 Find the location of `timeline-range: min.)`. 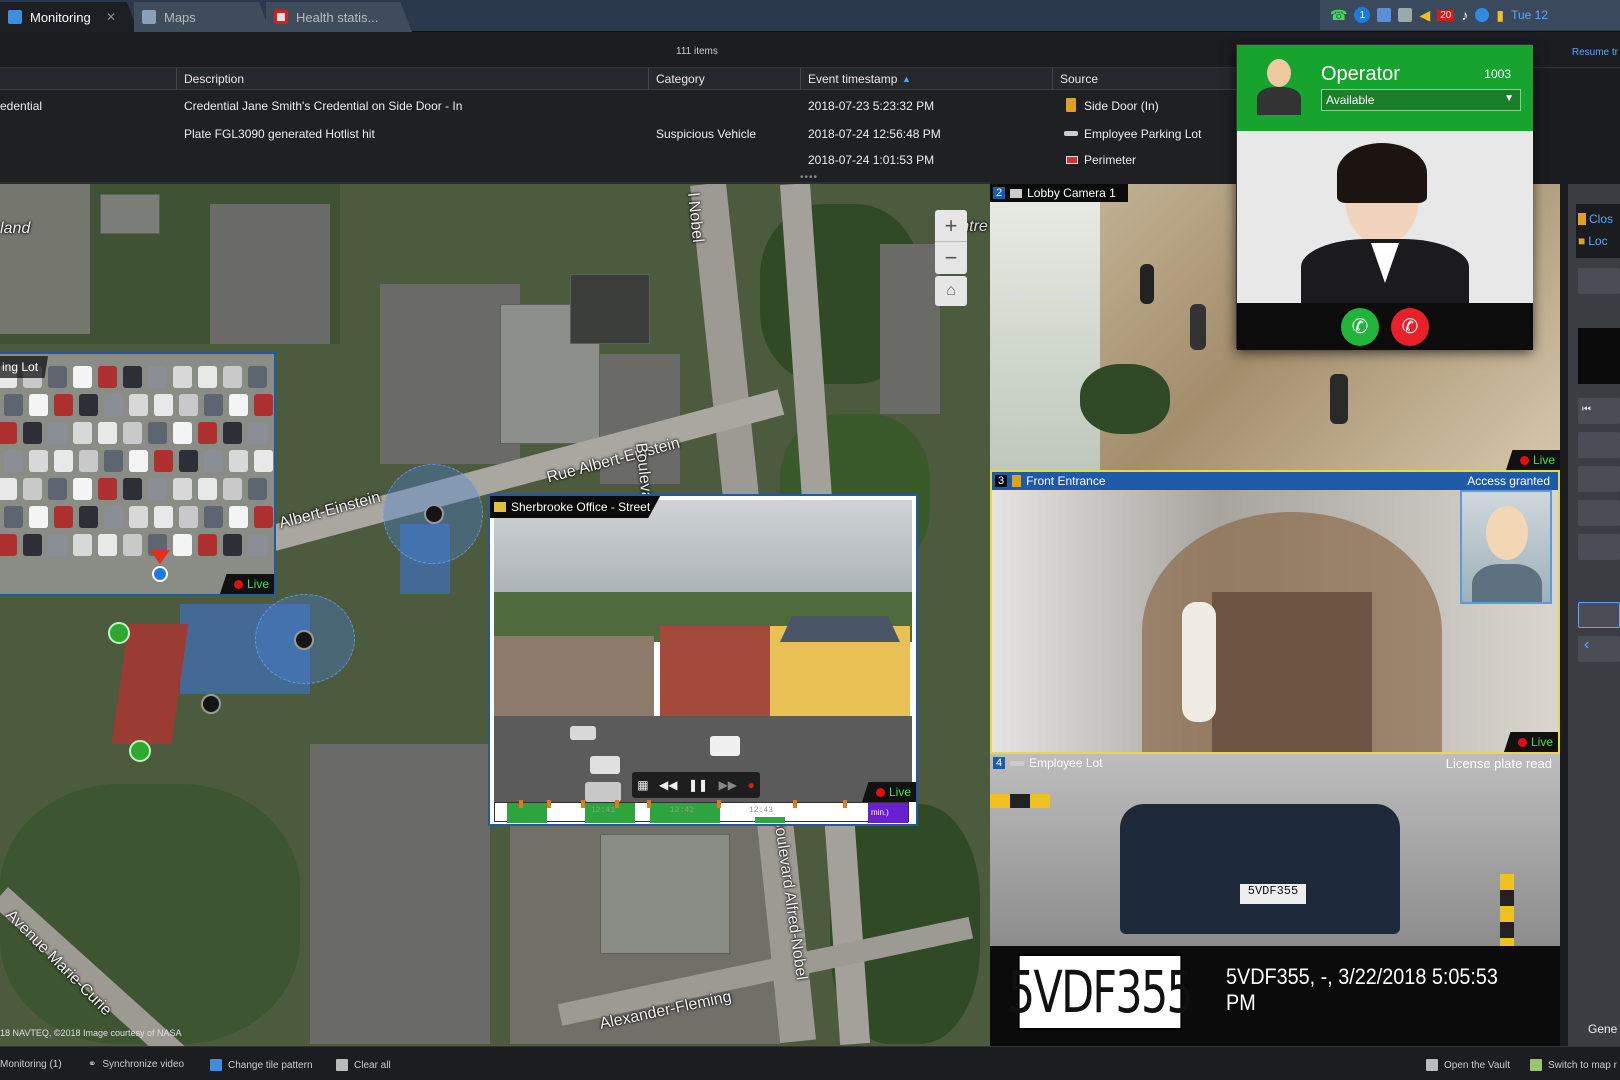

timeline-range: min.) is located at coordinates (888, 813).